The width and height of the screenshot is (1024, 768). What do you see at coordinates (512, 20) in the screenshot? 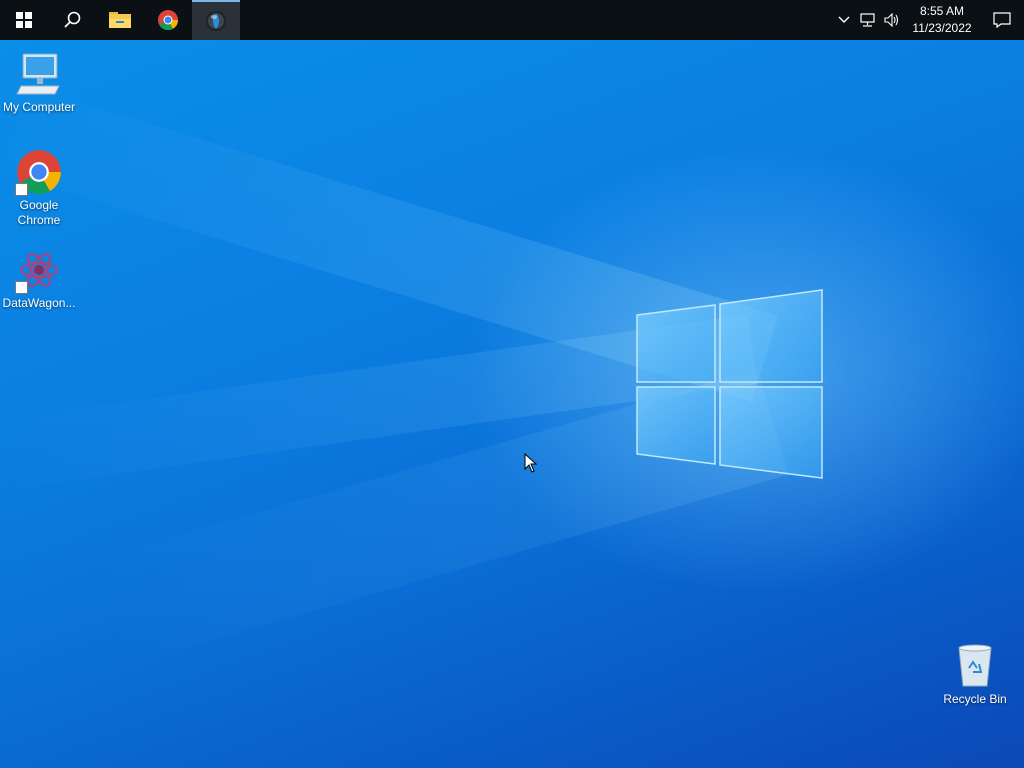
I see `taskbar: 8:55 AM 11/23/2022` at bounding box center [512, 20].